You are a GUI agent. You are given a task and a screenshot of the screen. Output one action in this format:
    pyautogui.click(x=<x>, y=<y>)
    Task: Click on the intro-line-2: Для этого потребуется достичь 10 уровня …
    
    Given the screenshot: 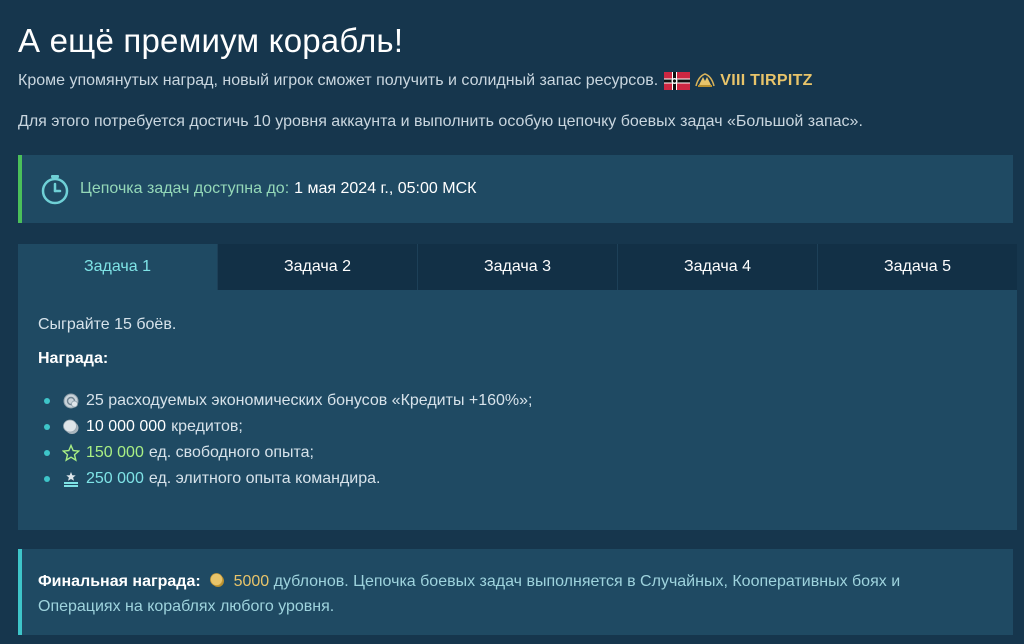 What is the action you would take?
    pyautogui.click(x=440, y=121)
    